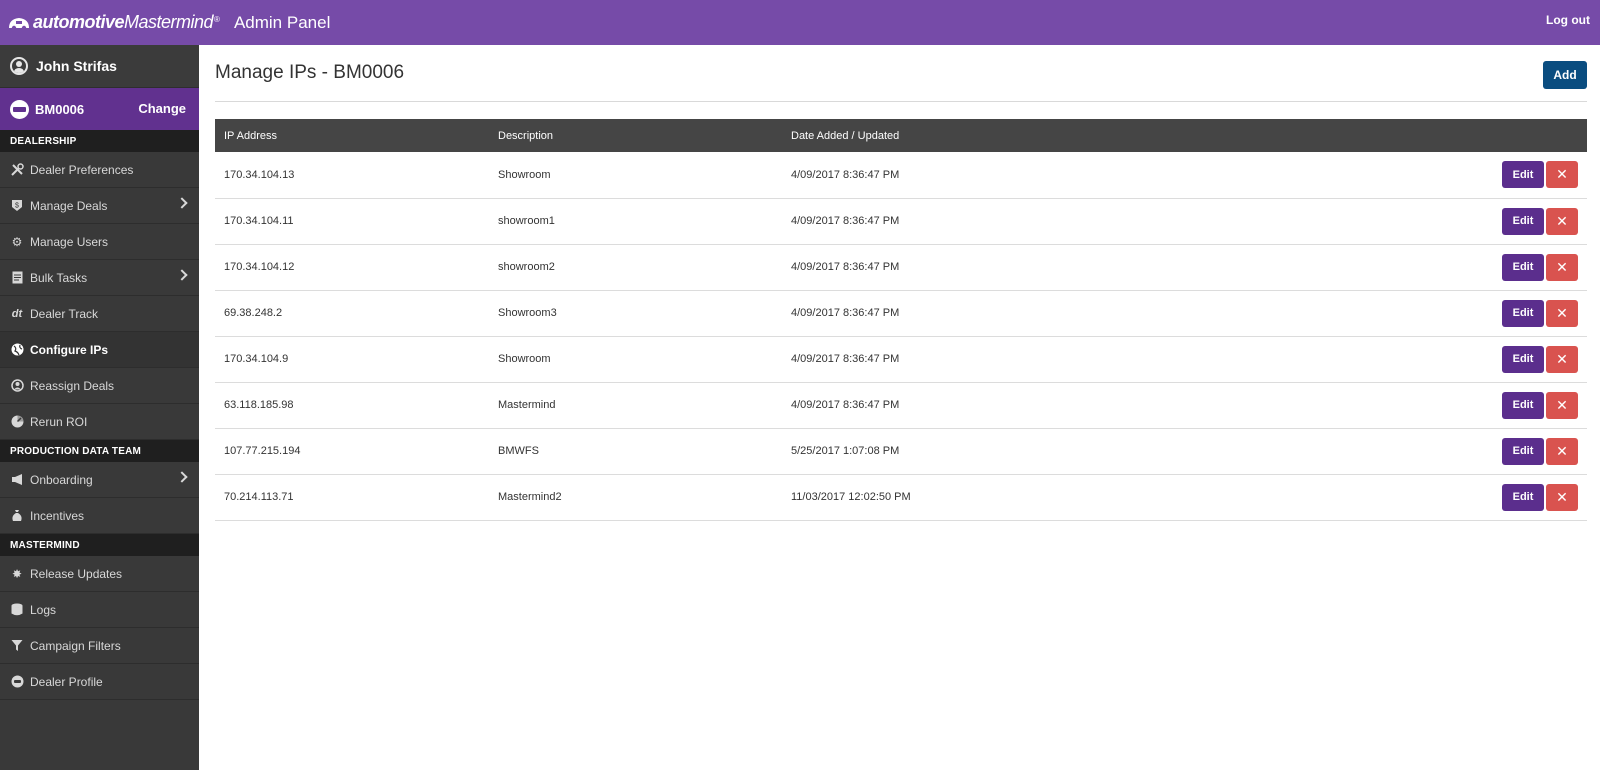 The height and width of the screenshot is (770, 1600). Describe the element at coordinates (352, 221) in the screenshot. I see `ip-address-cell: 170.34.104.11` at that location.